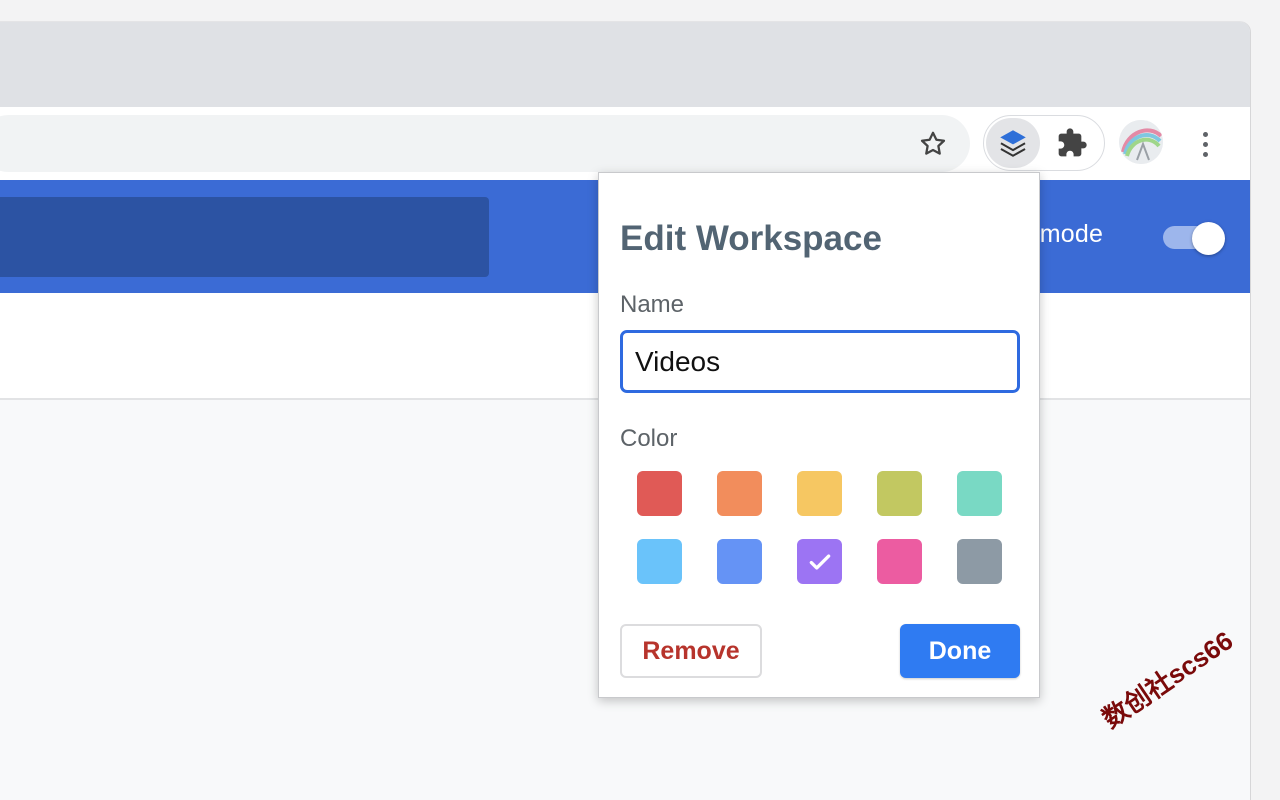 This screenshot has height=800, width=1280. I want to click on header-search-field, so click(244, 237).